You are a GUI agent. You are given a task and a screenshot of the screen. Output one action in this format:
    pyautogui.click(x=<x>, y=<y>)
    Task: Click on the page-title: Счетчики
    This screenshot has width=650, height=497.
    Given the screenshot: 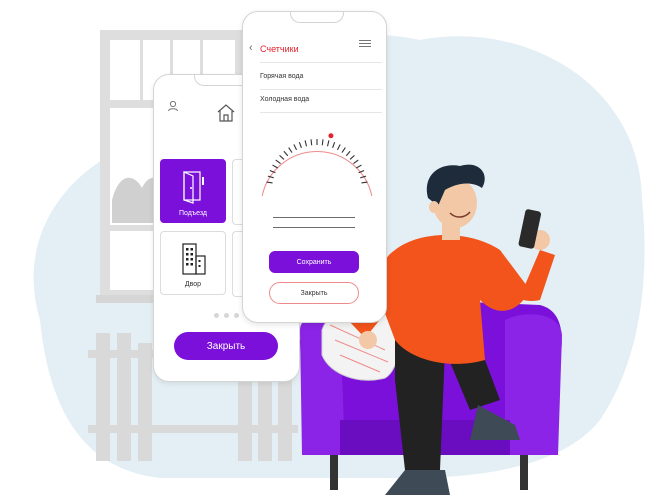 What is the action you would take?
    pyautogui.click(x=279, y=49)
    